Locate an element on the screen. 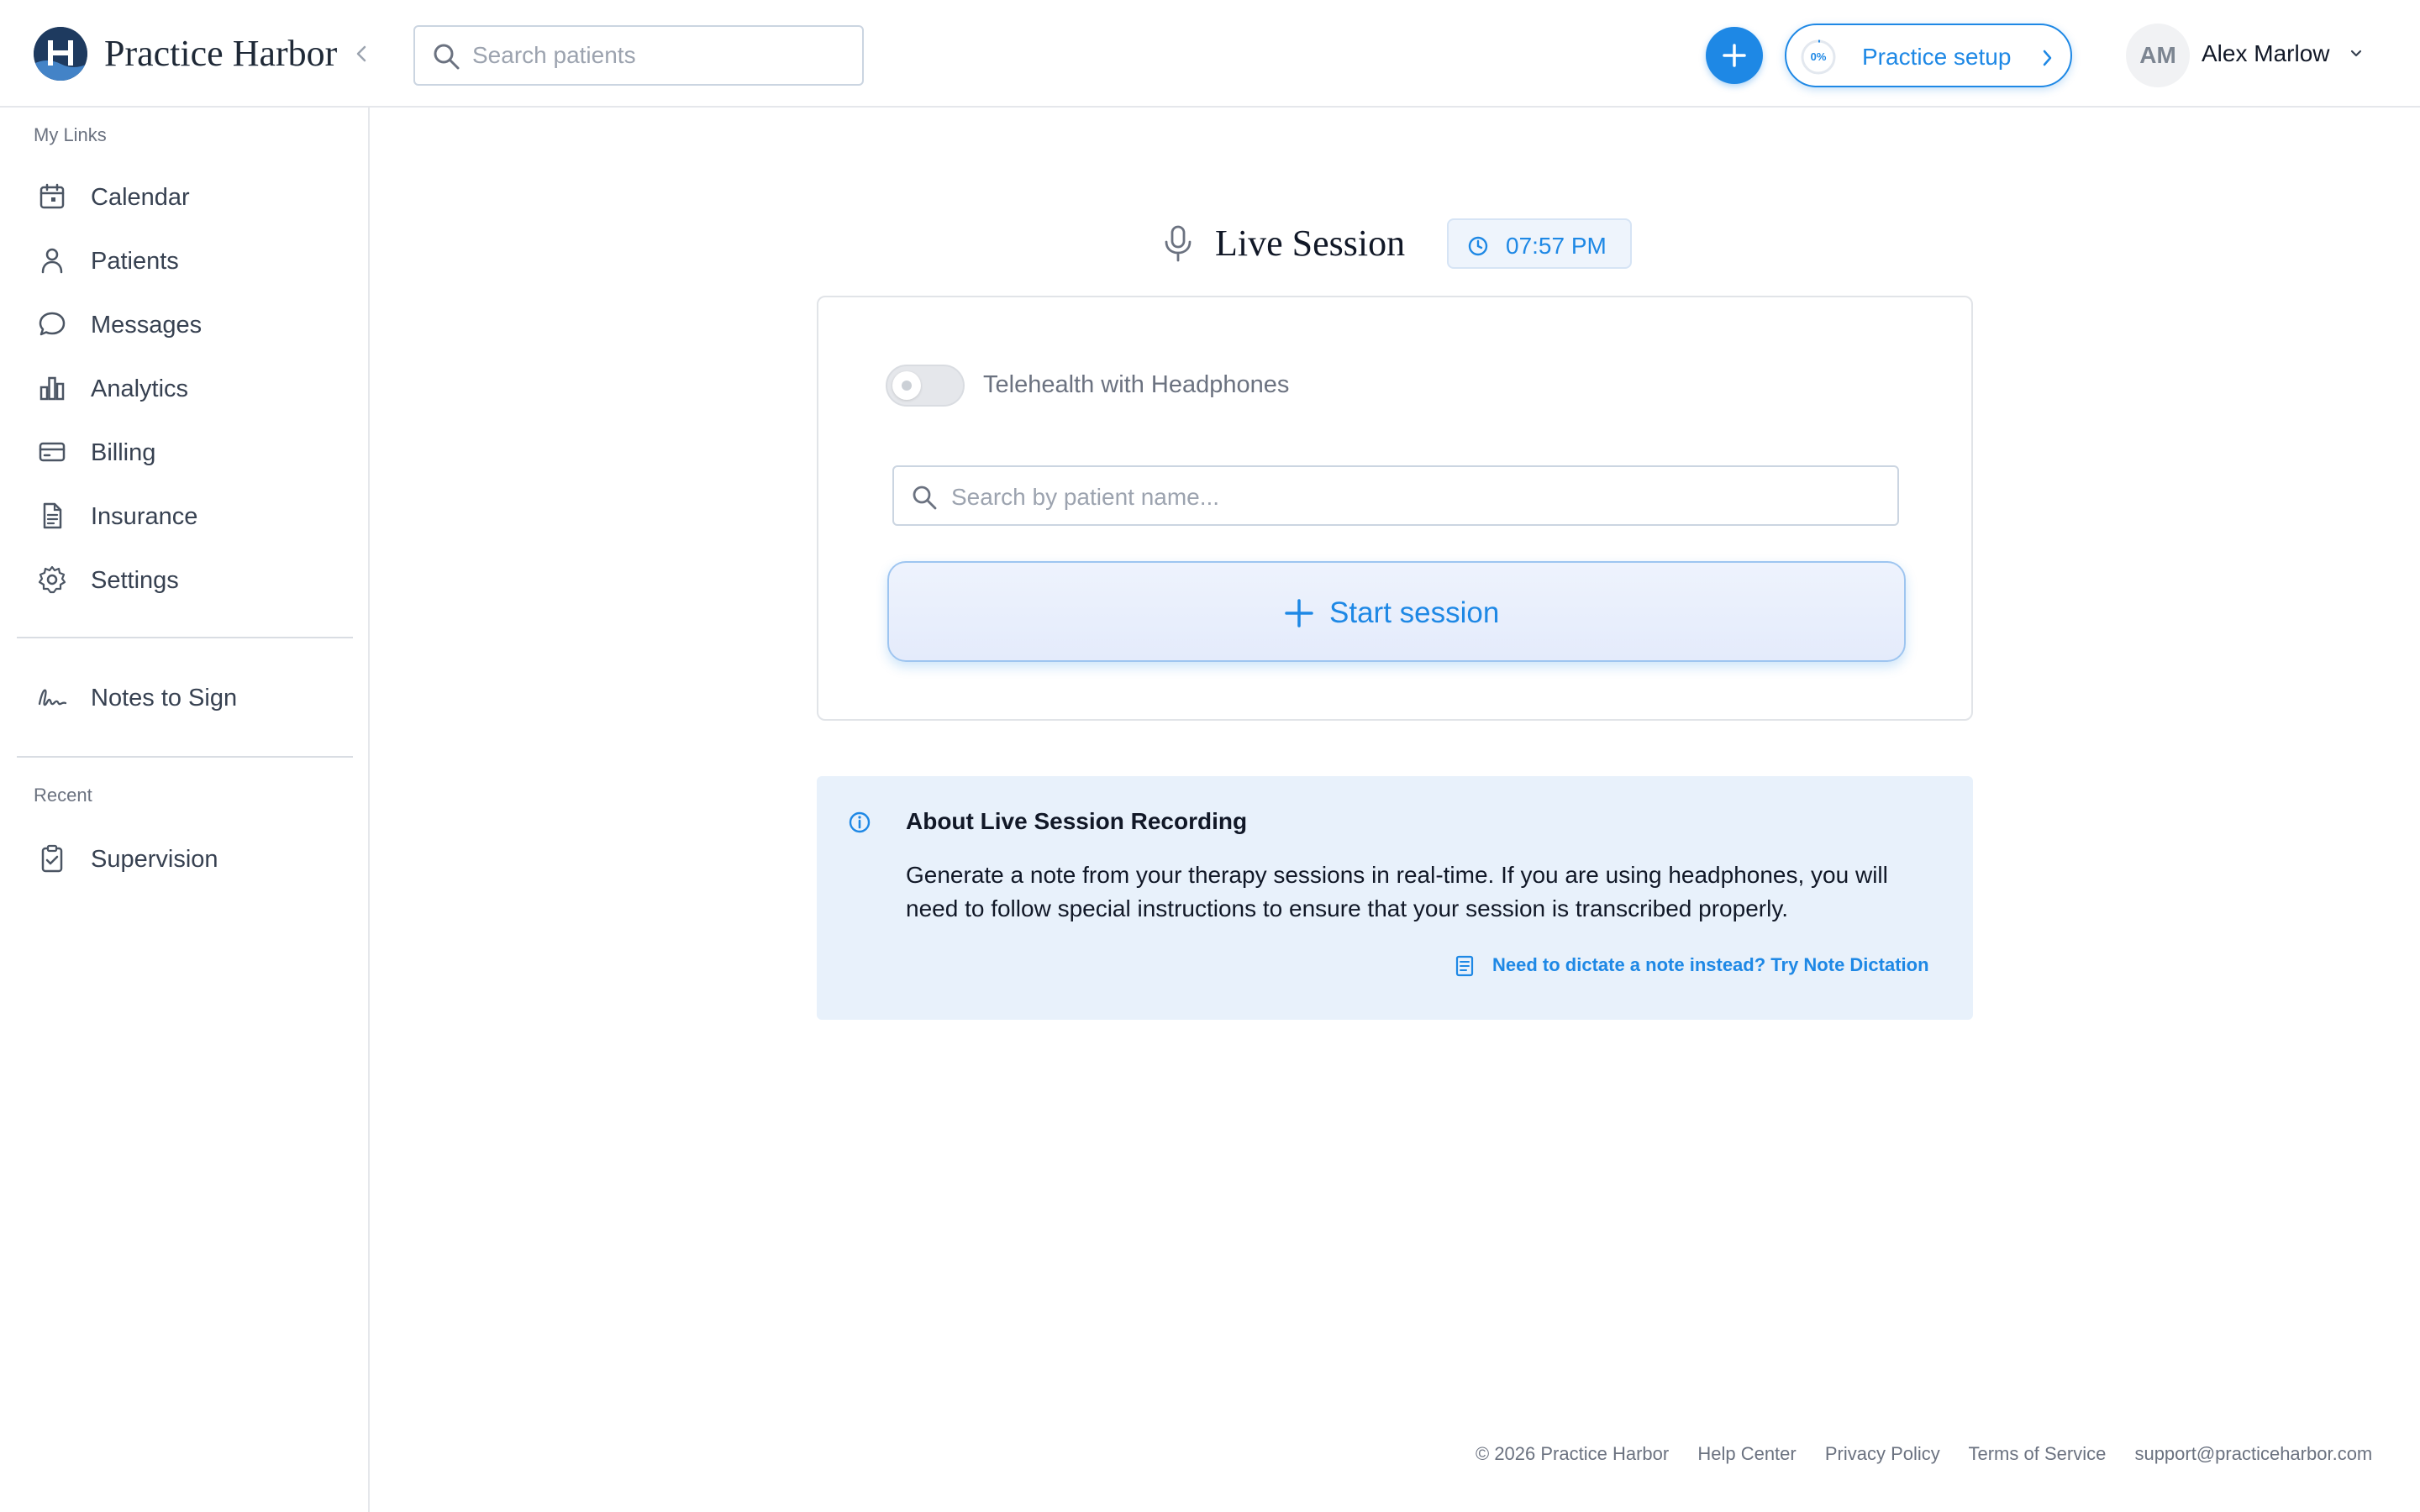 The image size is (2420, 1512). info-title: About Live Session Recording is located at coordinates (1077, 821).